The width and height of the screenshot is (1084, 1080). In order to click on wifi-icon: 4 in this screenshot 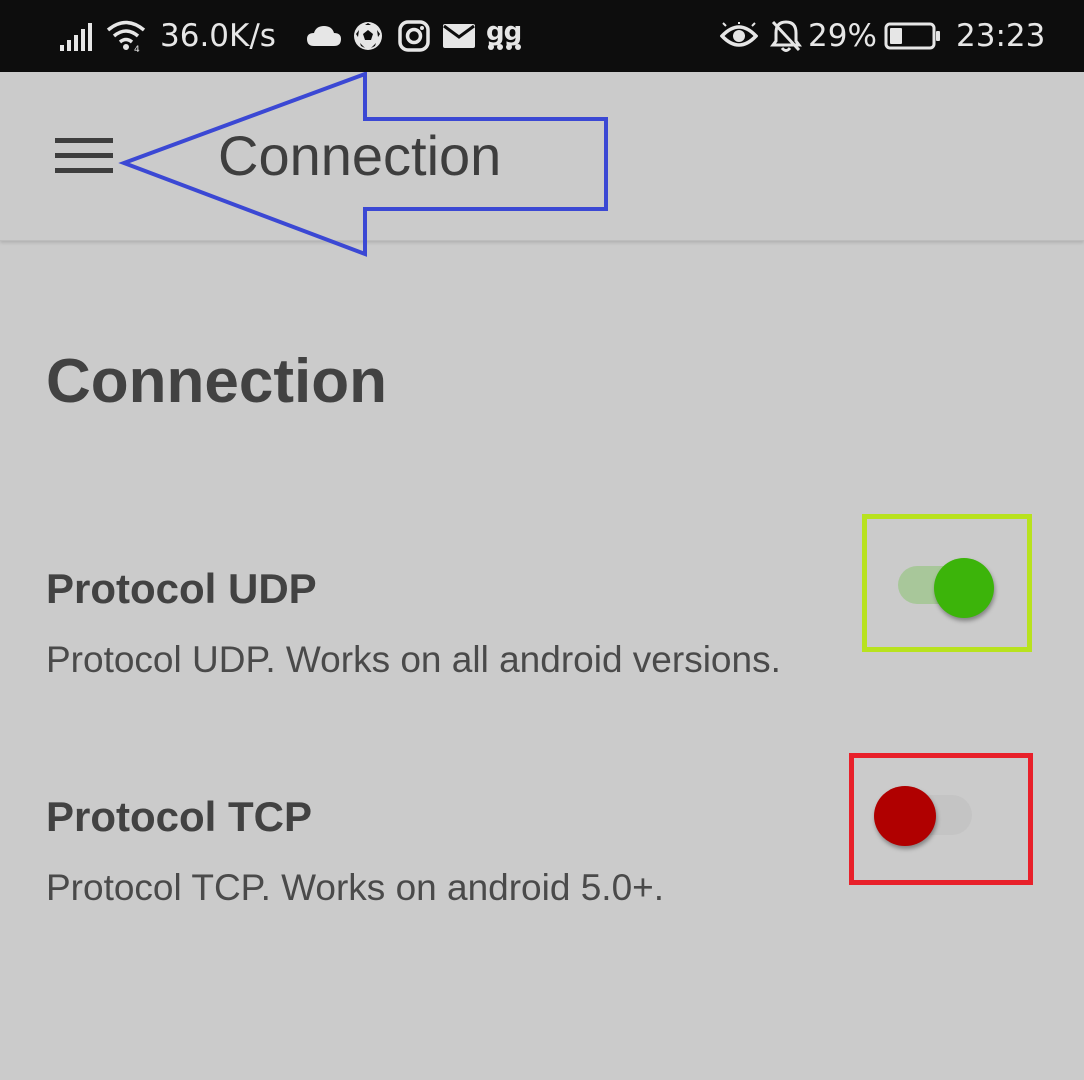, I will do `click(126, 36)`.